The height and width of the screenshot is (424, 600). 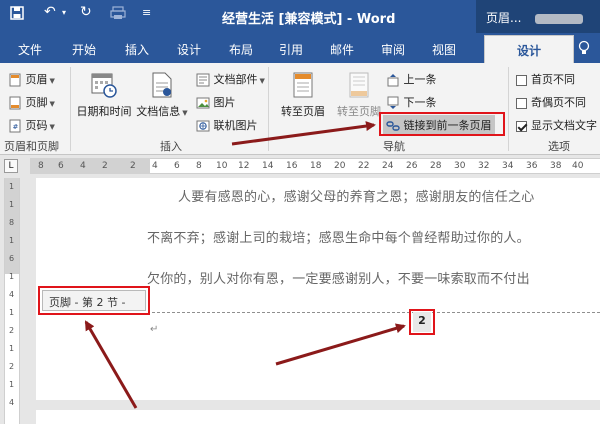 I want to click on previous-section-icon, so click(x=393, y=80).